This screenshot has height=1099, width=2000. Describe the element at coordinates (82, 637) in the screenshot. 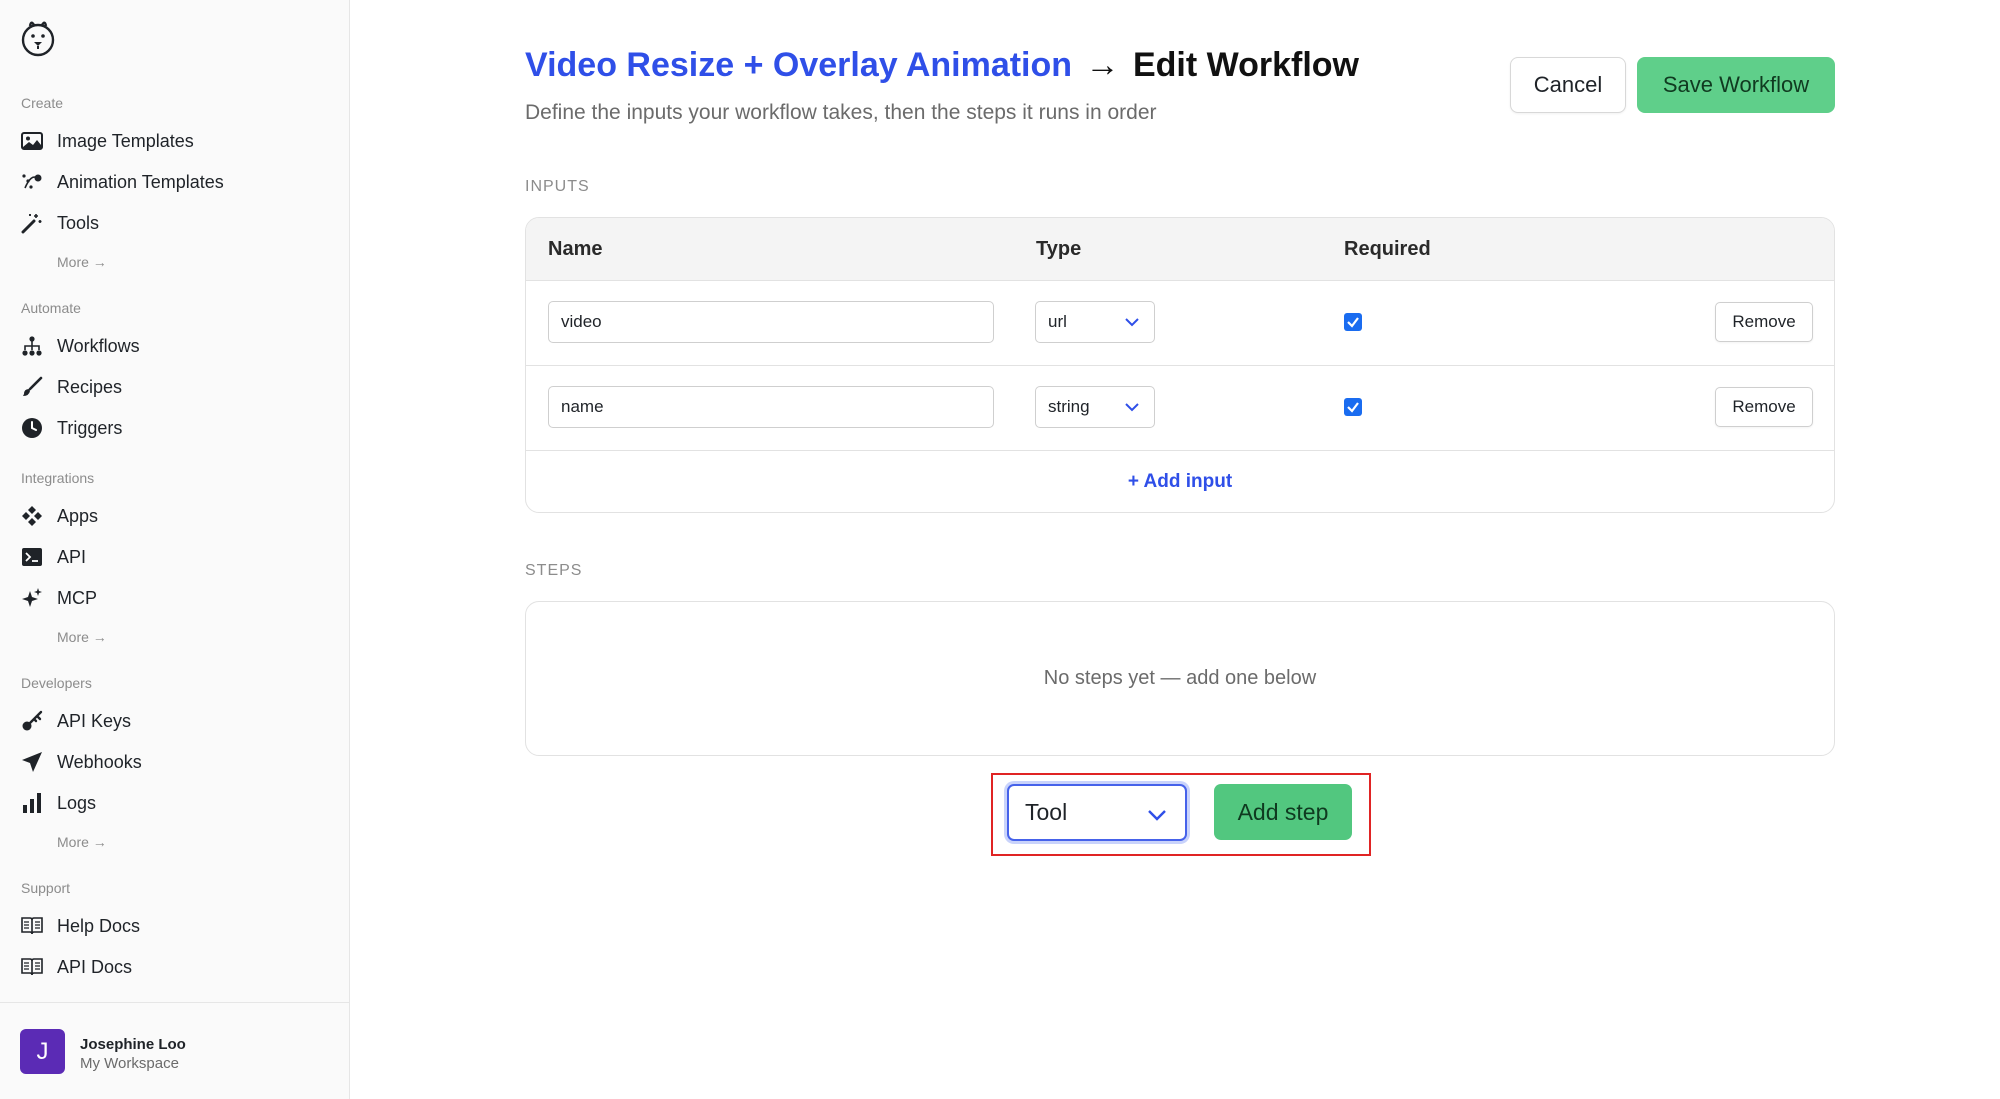

I see `more-link-integrations: More →` at that location.